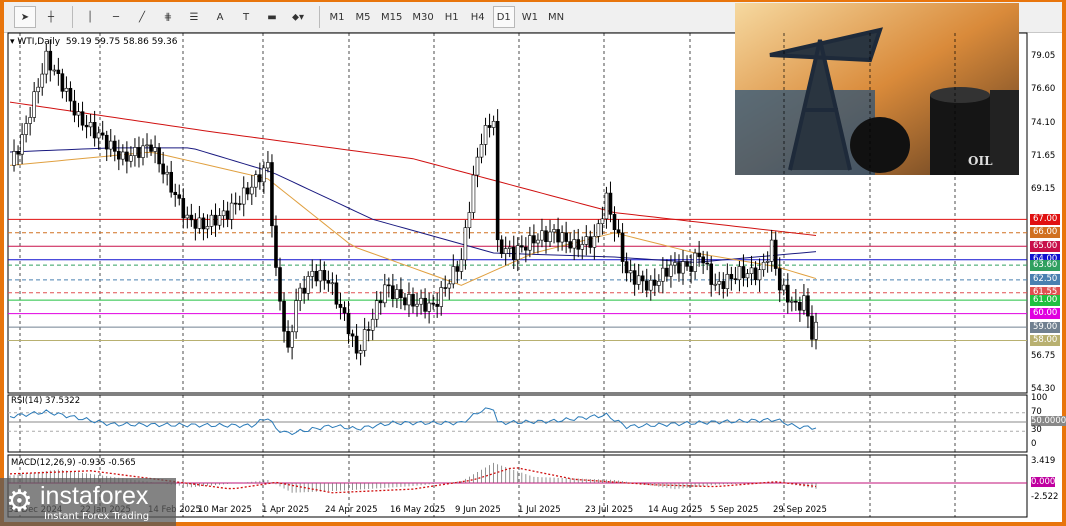  What do you see at coordinates (980, 161) in the screenshot?
I see `oil-text: OIL` at bounding box center [980, 161].